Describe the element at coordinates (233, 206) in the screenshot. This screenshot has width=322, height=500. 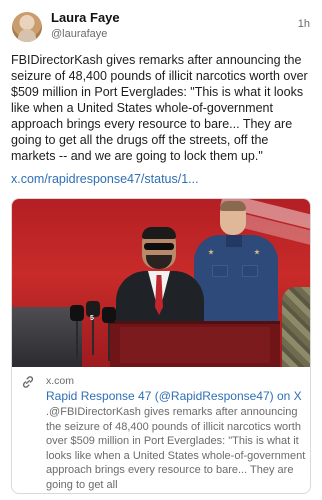
I see `officer-hair` at that location.